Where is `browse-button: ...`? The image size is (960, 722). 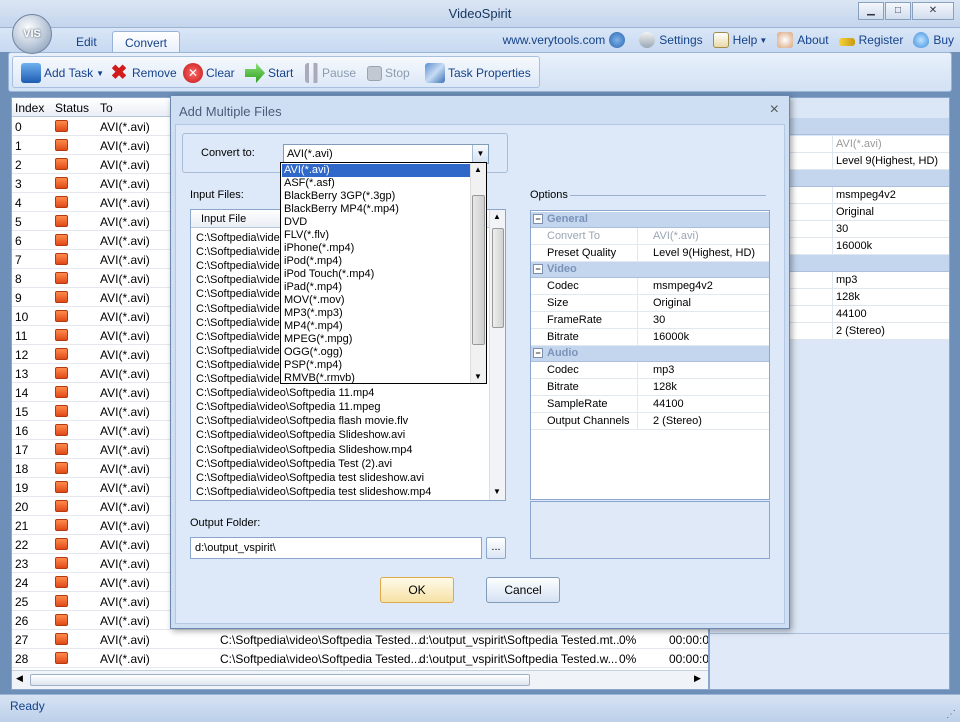
browse-button: ... is located at coordinates (496, 548).